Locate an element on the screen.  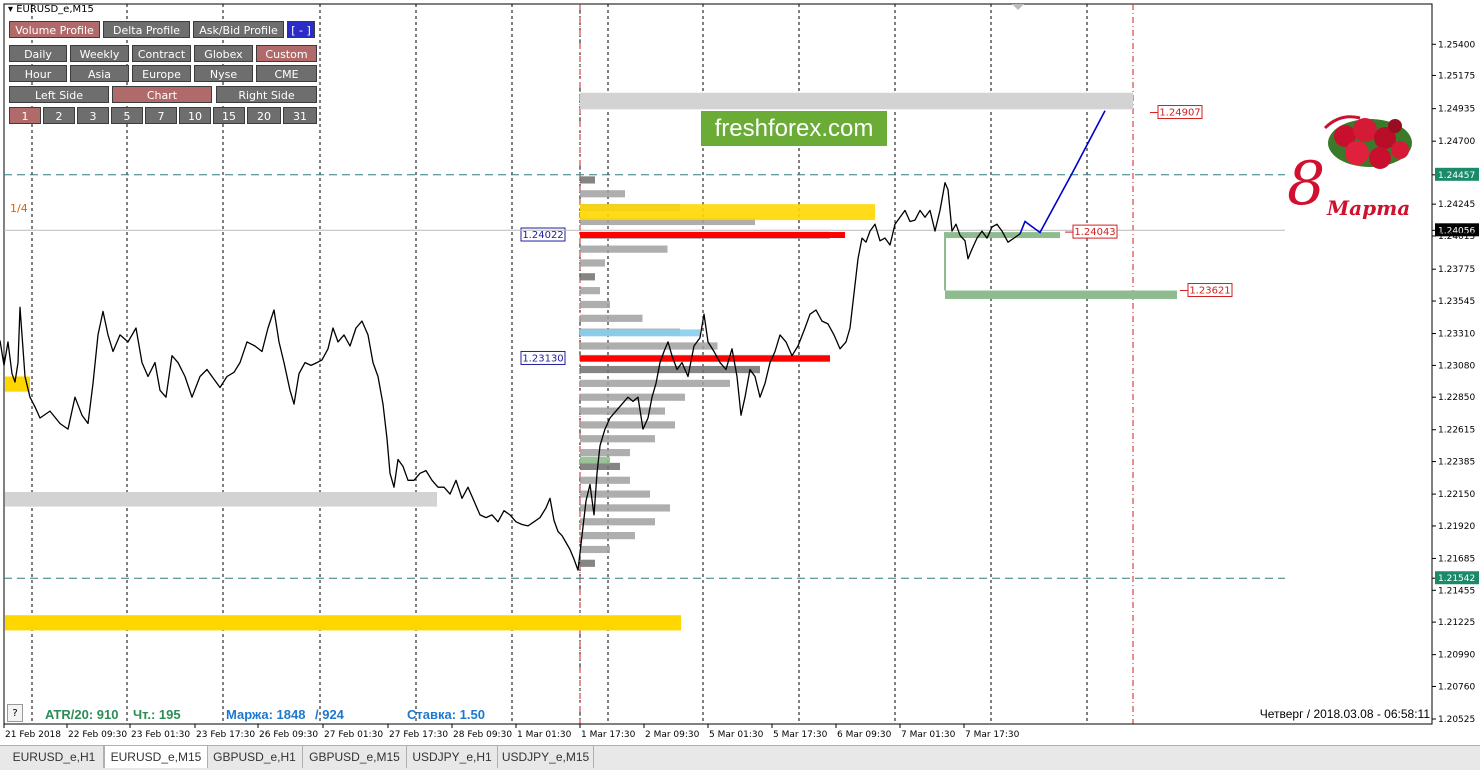
toolbar-button-3: 3 is located at coordinates (93, 115).